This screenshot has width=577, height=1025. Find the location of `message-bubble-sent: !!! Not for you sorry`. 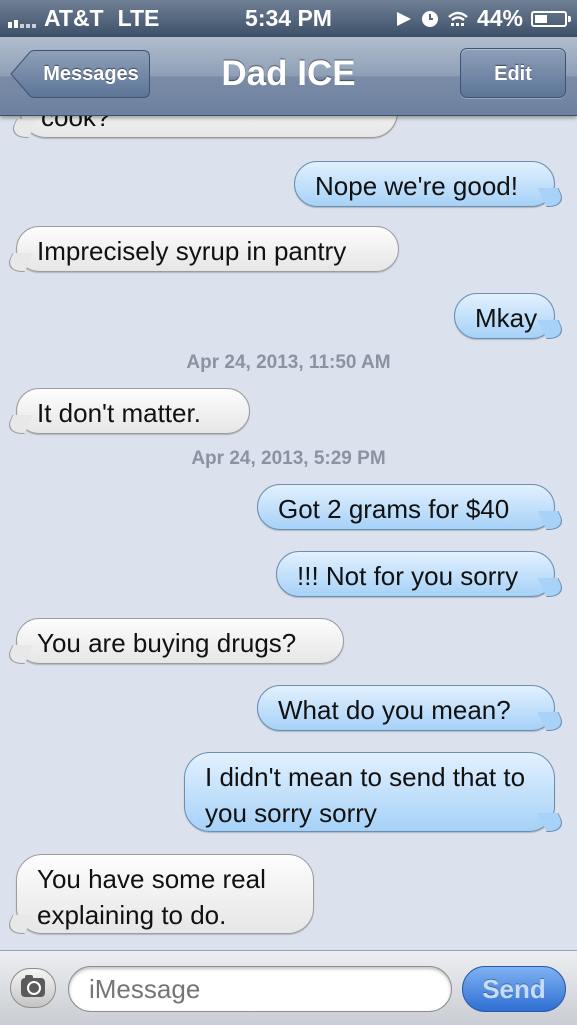

message-bubble-sent: !!! Not for you sorry is located at coordinates (415, 574).